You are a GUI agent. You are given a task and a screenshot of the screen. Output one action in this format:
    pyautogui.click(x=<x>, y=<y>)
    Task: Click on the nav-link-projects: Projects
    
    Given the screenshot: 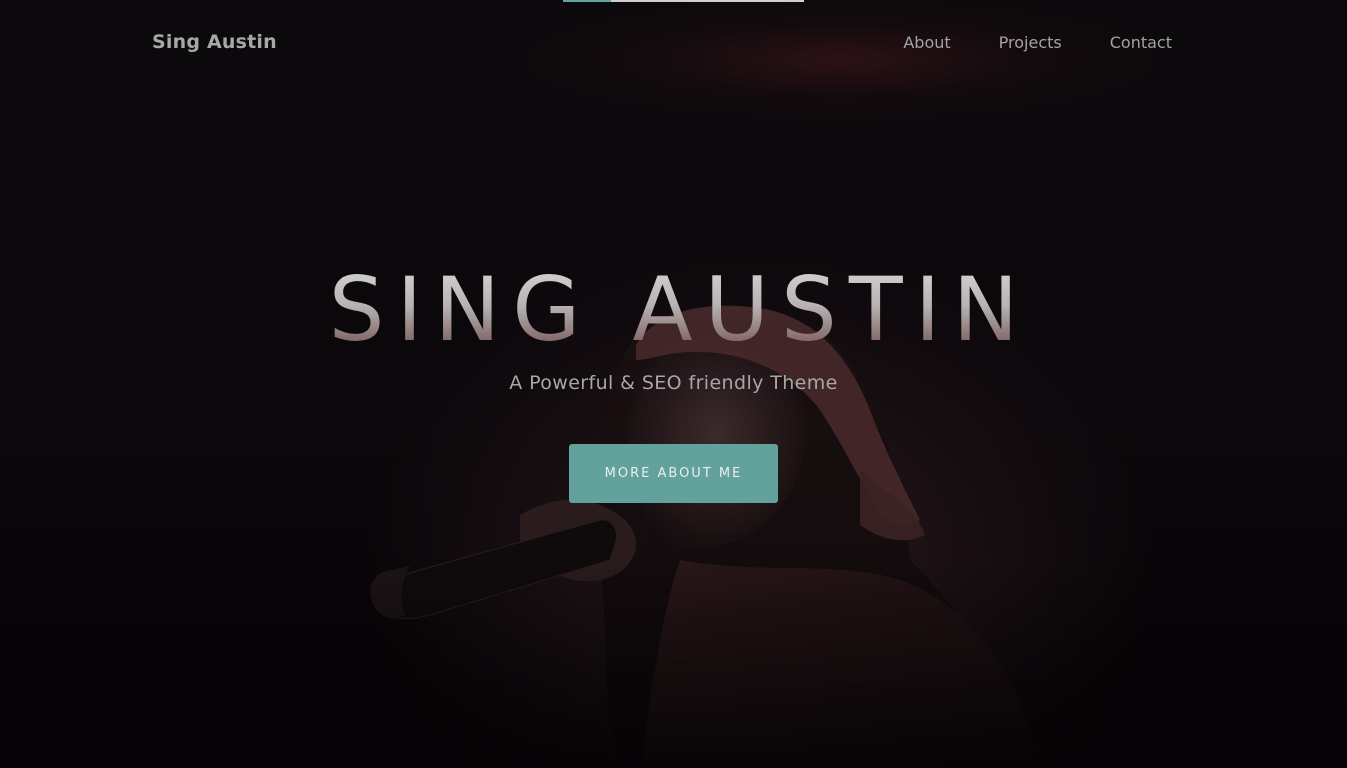 What is the action you would take?
    pyautogui.click(x=1030, y=42)
    